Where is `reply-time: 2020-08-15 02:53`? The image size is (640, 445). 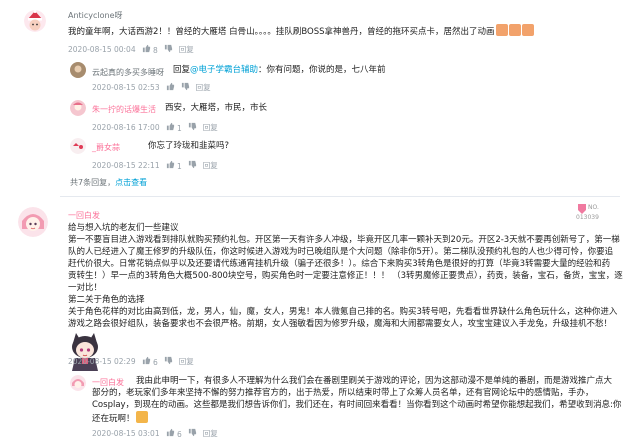 reply-time: 2020-08-15 02:53 is located at coordinates (126, 87).